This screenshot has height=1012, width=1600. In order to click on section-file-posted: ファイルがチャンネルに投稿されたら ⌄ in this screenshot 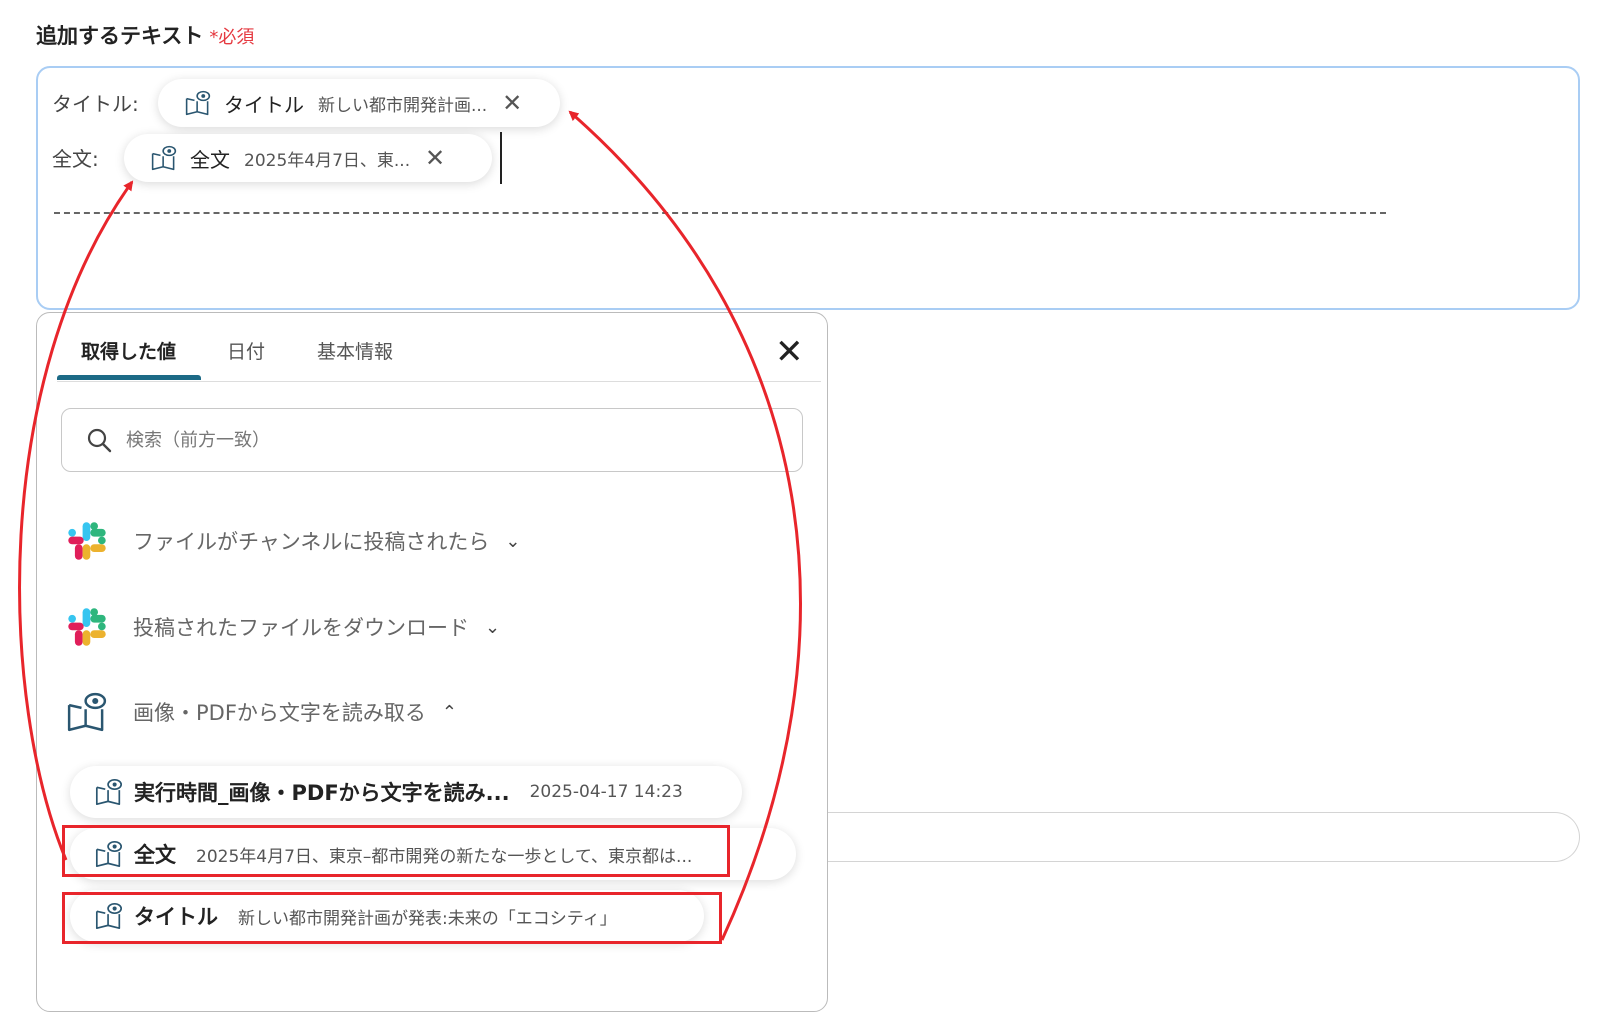, I will do `click(292, 541)`.